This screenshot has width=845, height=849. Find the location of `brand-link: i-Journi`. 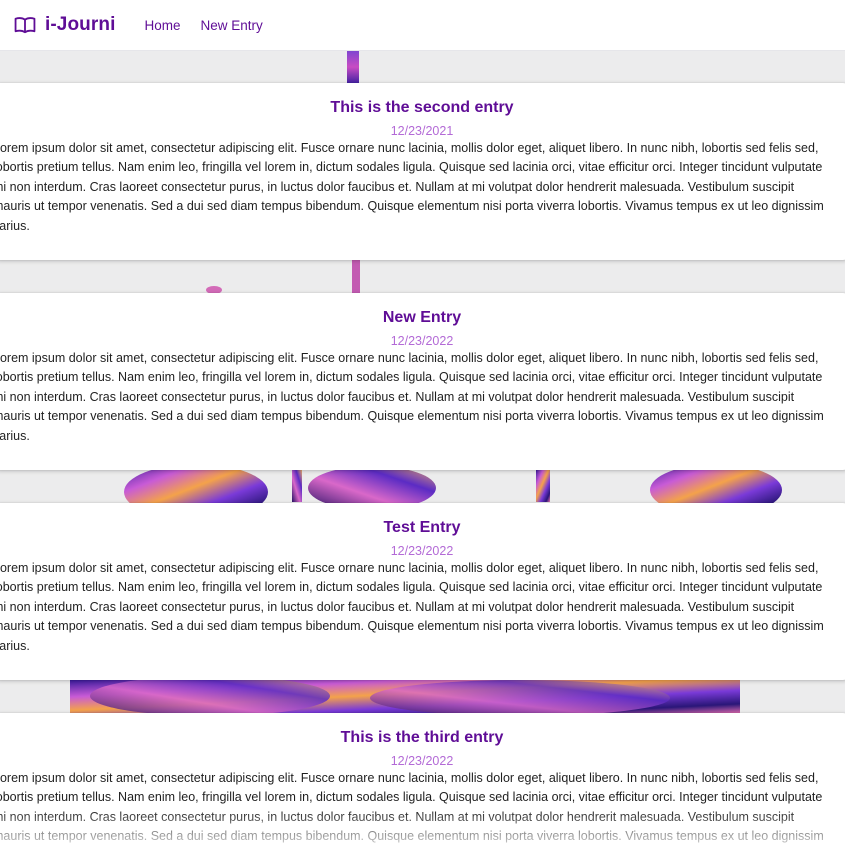

brand-link: i-Journi is located at coordinates (64, 25).